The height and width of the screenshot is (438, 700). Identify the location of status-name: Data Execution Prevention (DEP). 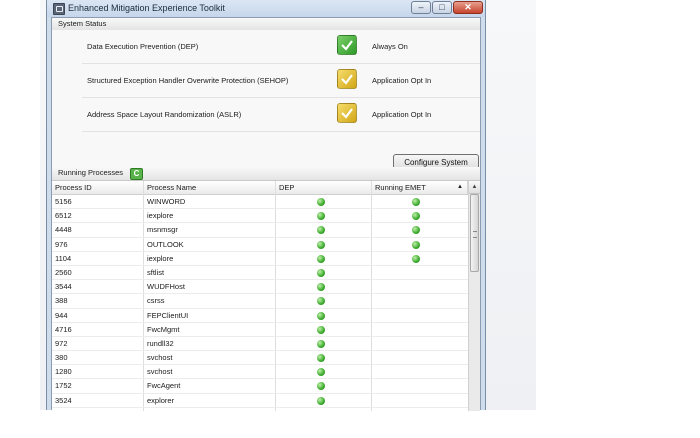
(143, 46).